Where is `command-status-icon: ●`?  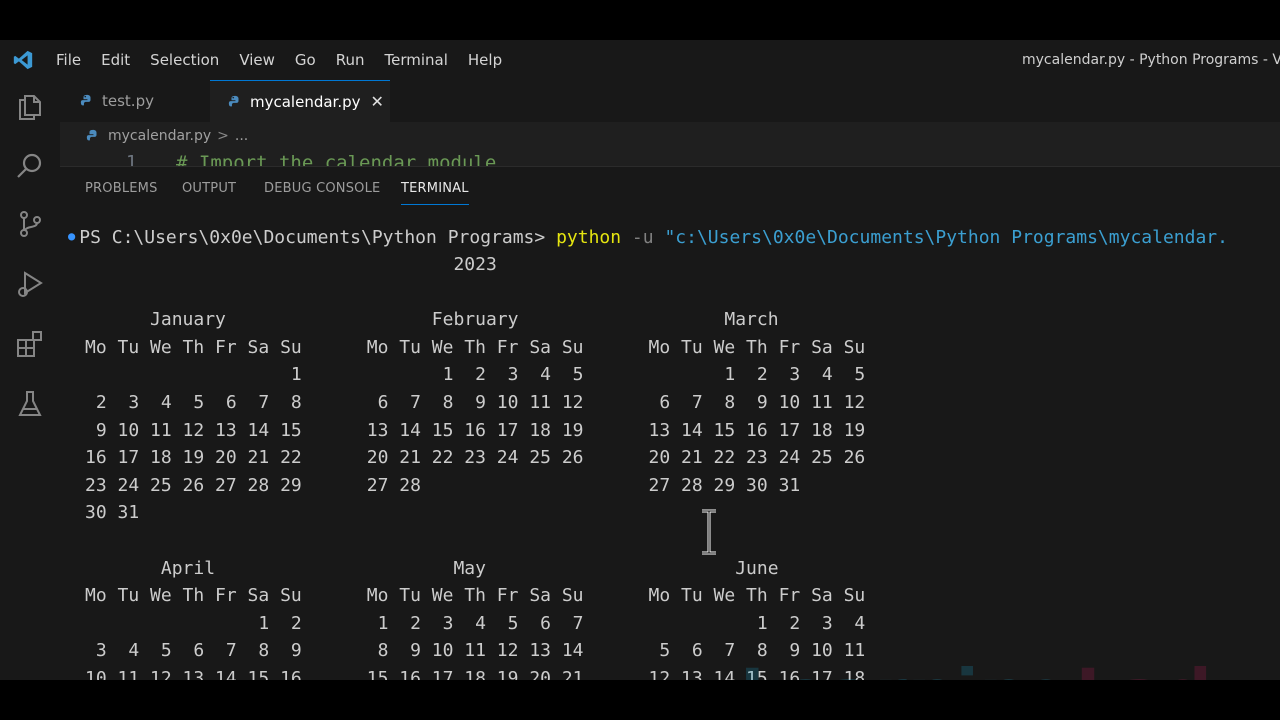 command-status-icon: ● is located at coordinates (72, 236).